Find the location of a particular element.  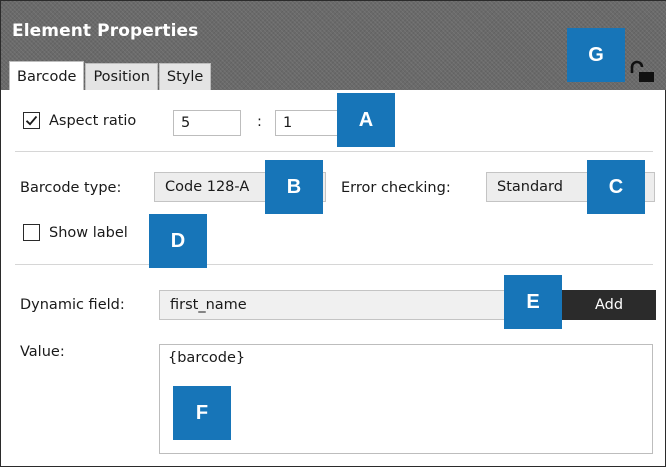

aspect-ratio-label: Aspect ratio is located at coordinates (93, 120).